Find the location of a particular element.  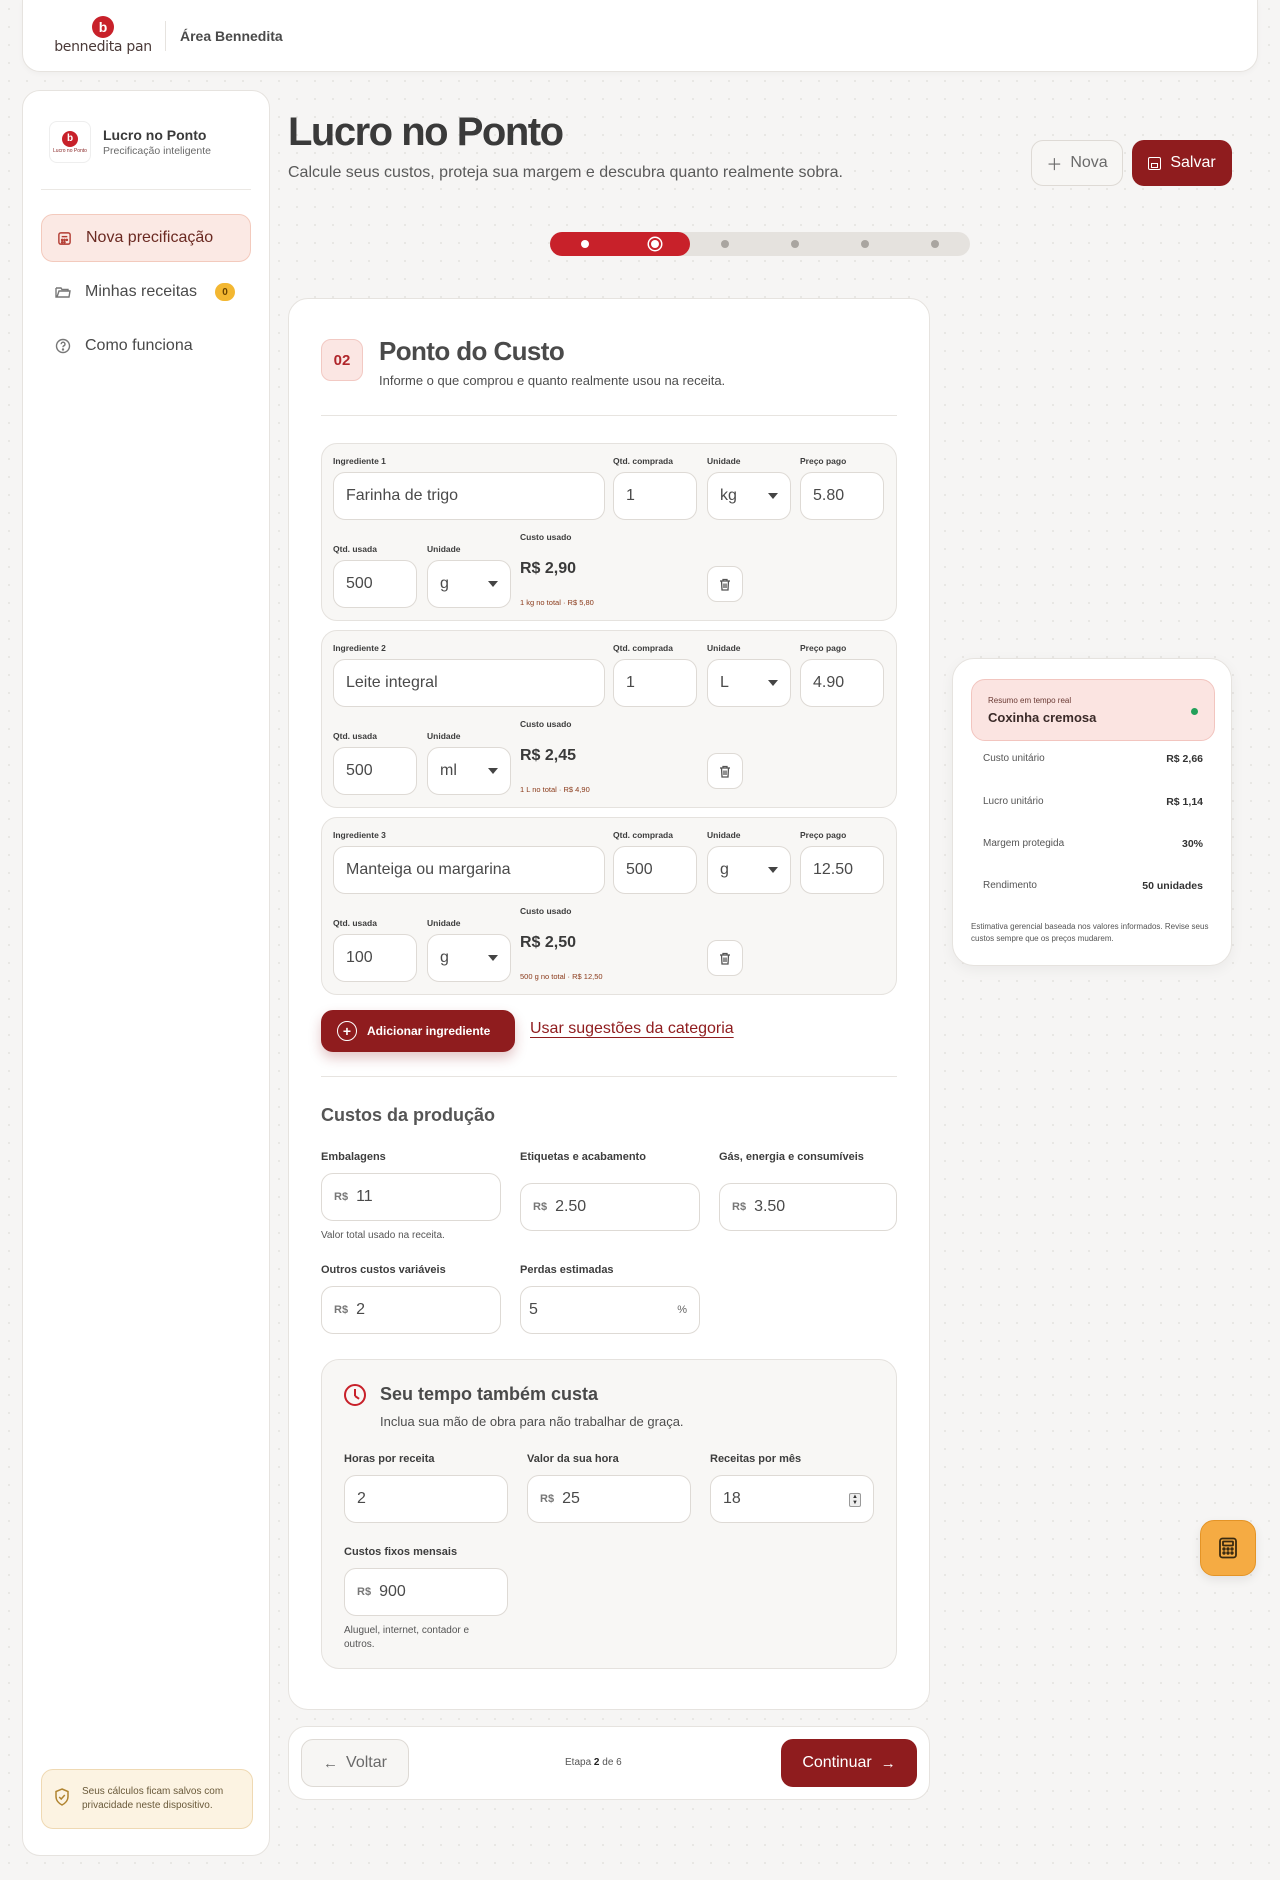

price-paid-input: 4.90 is located at coordinates (842, 683).